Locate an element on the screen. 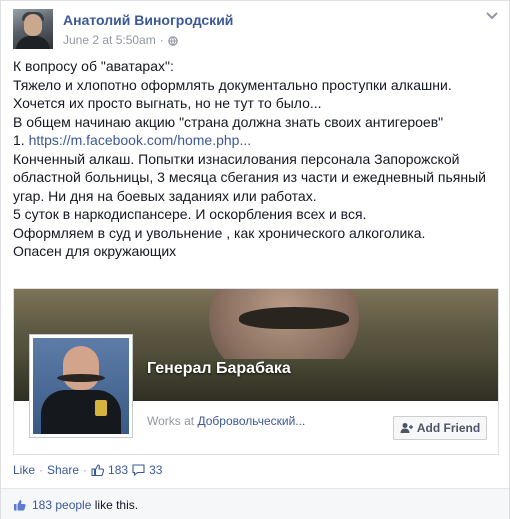  add-friend-label: Add Friend is located at coordinates (448, 428).